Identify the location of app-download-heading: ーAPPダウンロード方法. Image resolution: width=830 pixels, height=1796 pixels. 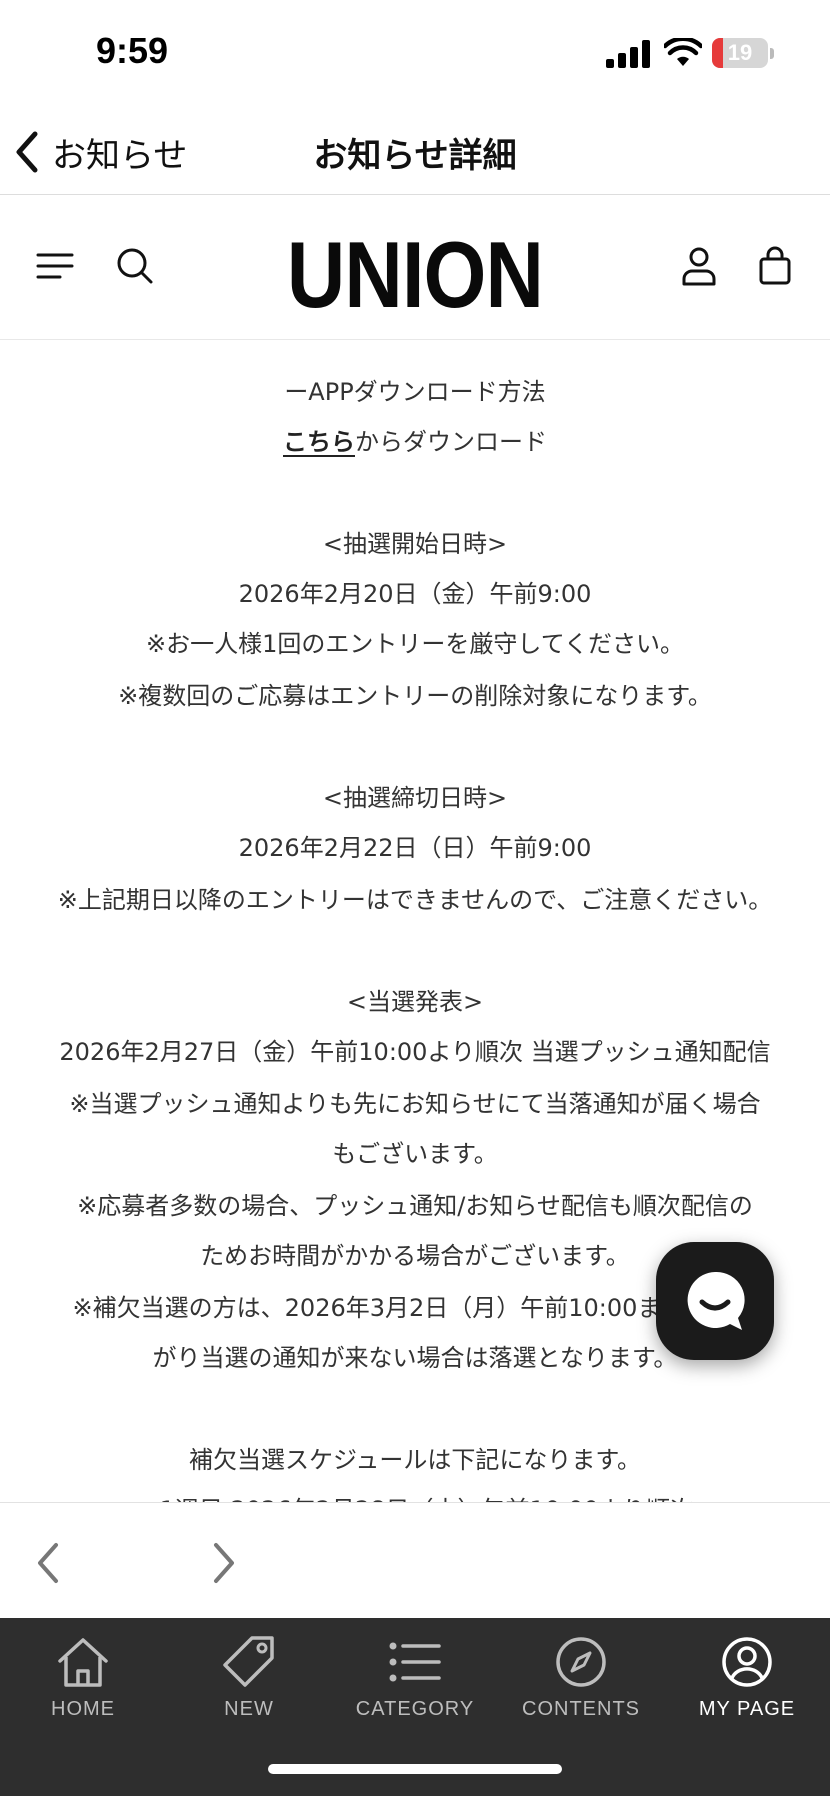
(415, 392).